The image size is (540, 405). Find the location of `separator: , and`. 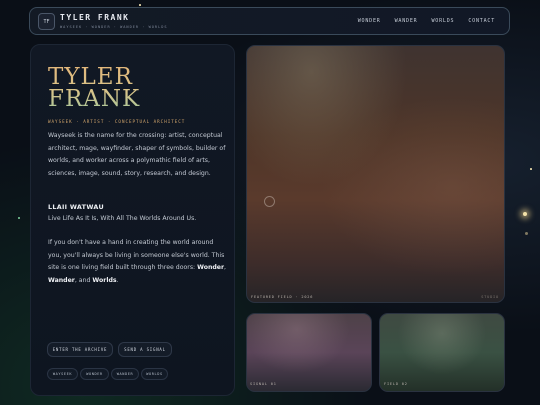

separator: , and is located at coordinates (83, 280).